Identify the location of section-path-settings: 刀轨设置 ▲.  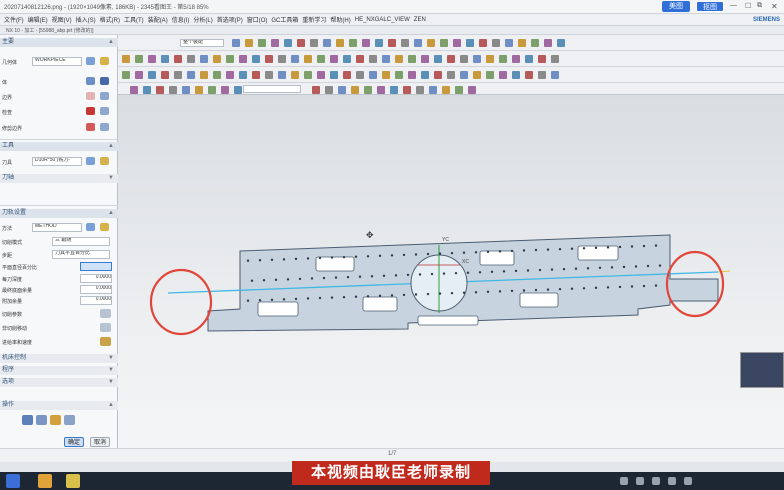
(59, 213).